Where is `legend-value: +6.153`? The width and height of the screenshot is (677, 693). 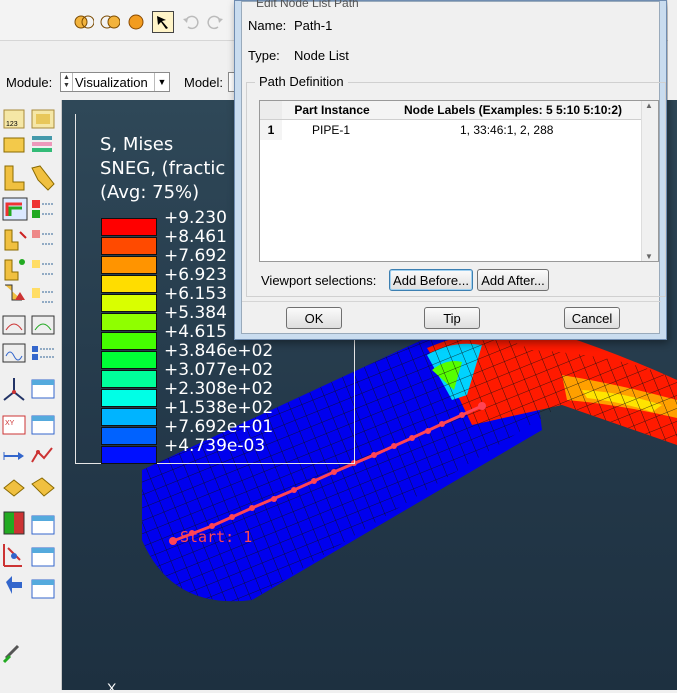 legend-value: +6.153 is located at coordinates (195, 294).